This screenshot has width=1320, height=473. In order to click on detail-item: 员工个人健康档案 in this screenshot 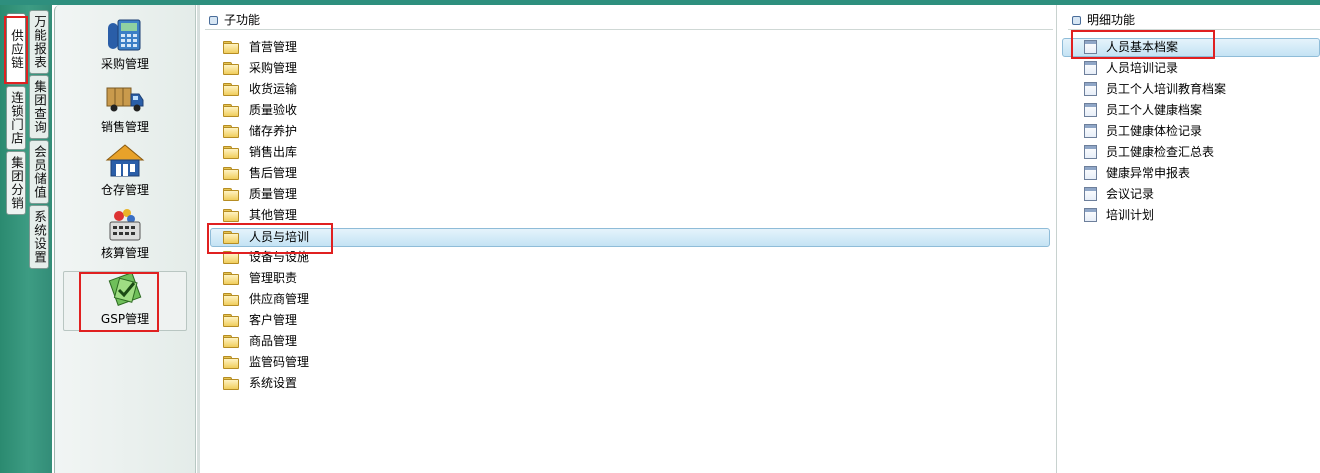, I will do `click(1143, 110)`.